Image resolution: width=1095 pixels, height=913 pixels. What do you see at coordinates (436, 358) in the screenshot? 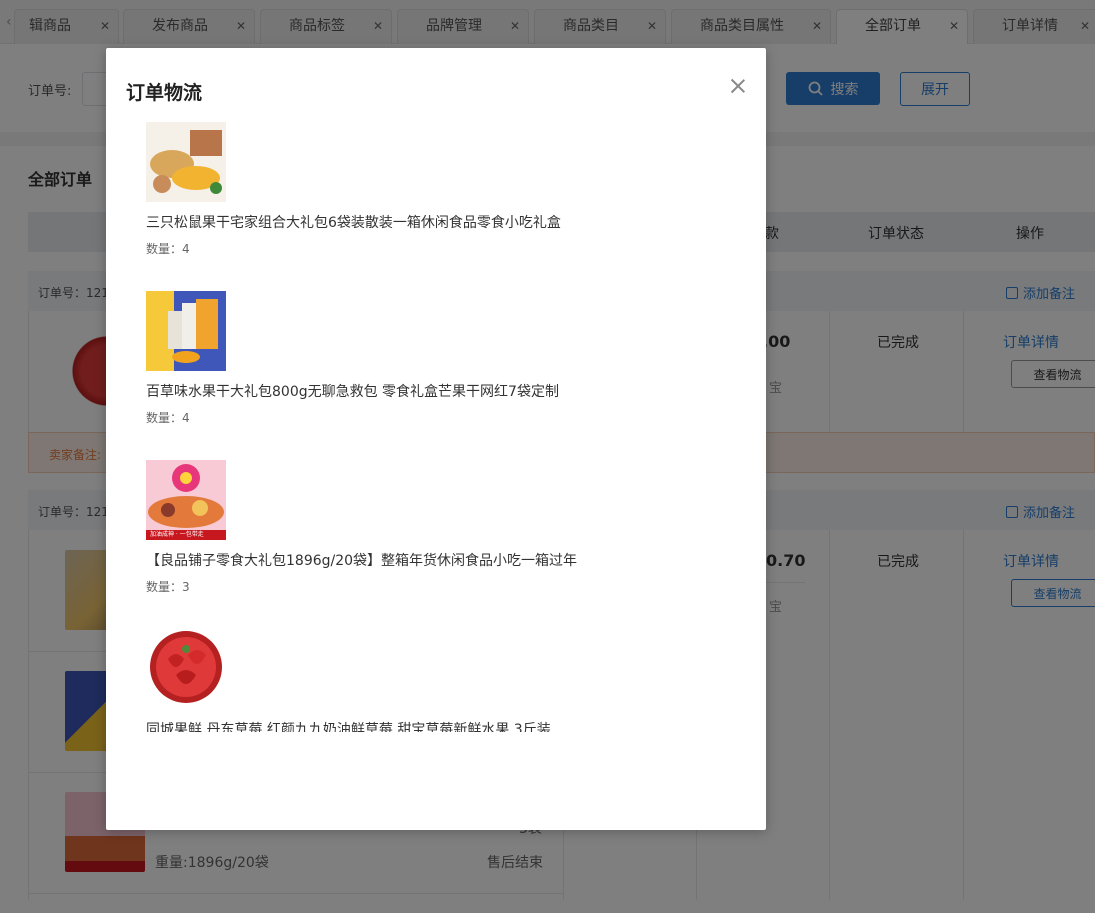
I see `list-item: 百草味水果干大礼包800g无聊急救包 零食礼盒芒果干网红7袋定制 数量：4` at bounding box center [436, 358].